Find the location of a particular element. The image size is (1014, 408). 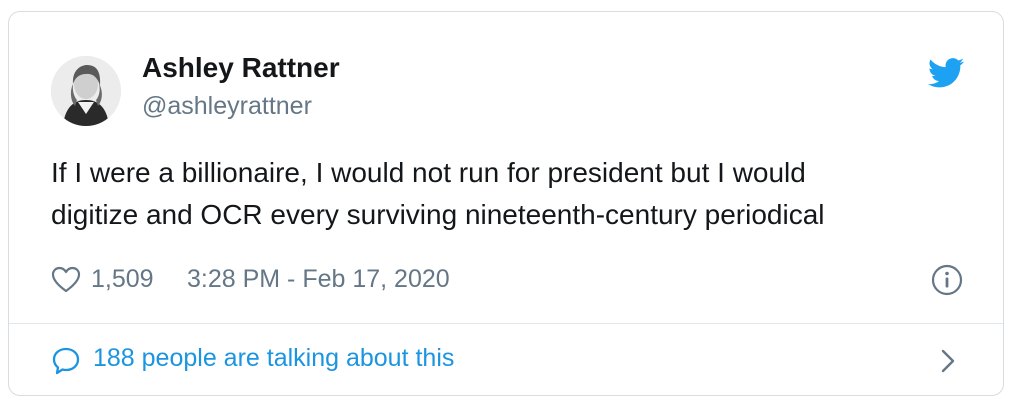

like-count: 1,509 is located at coordinates (122, 279).